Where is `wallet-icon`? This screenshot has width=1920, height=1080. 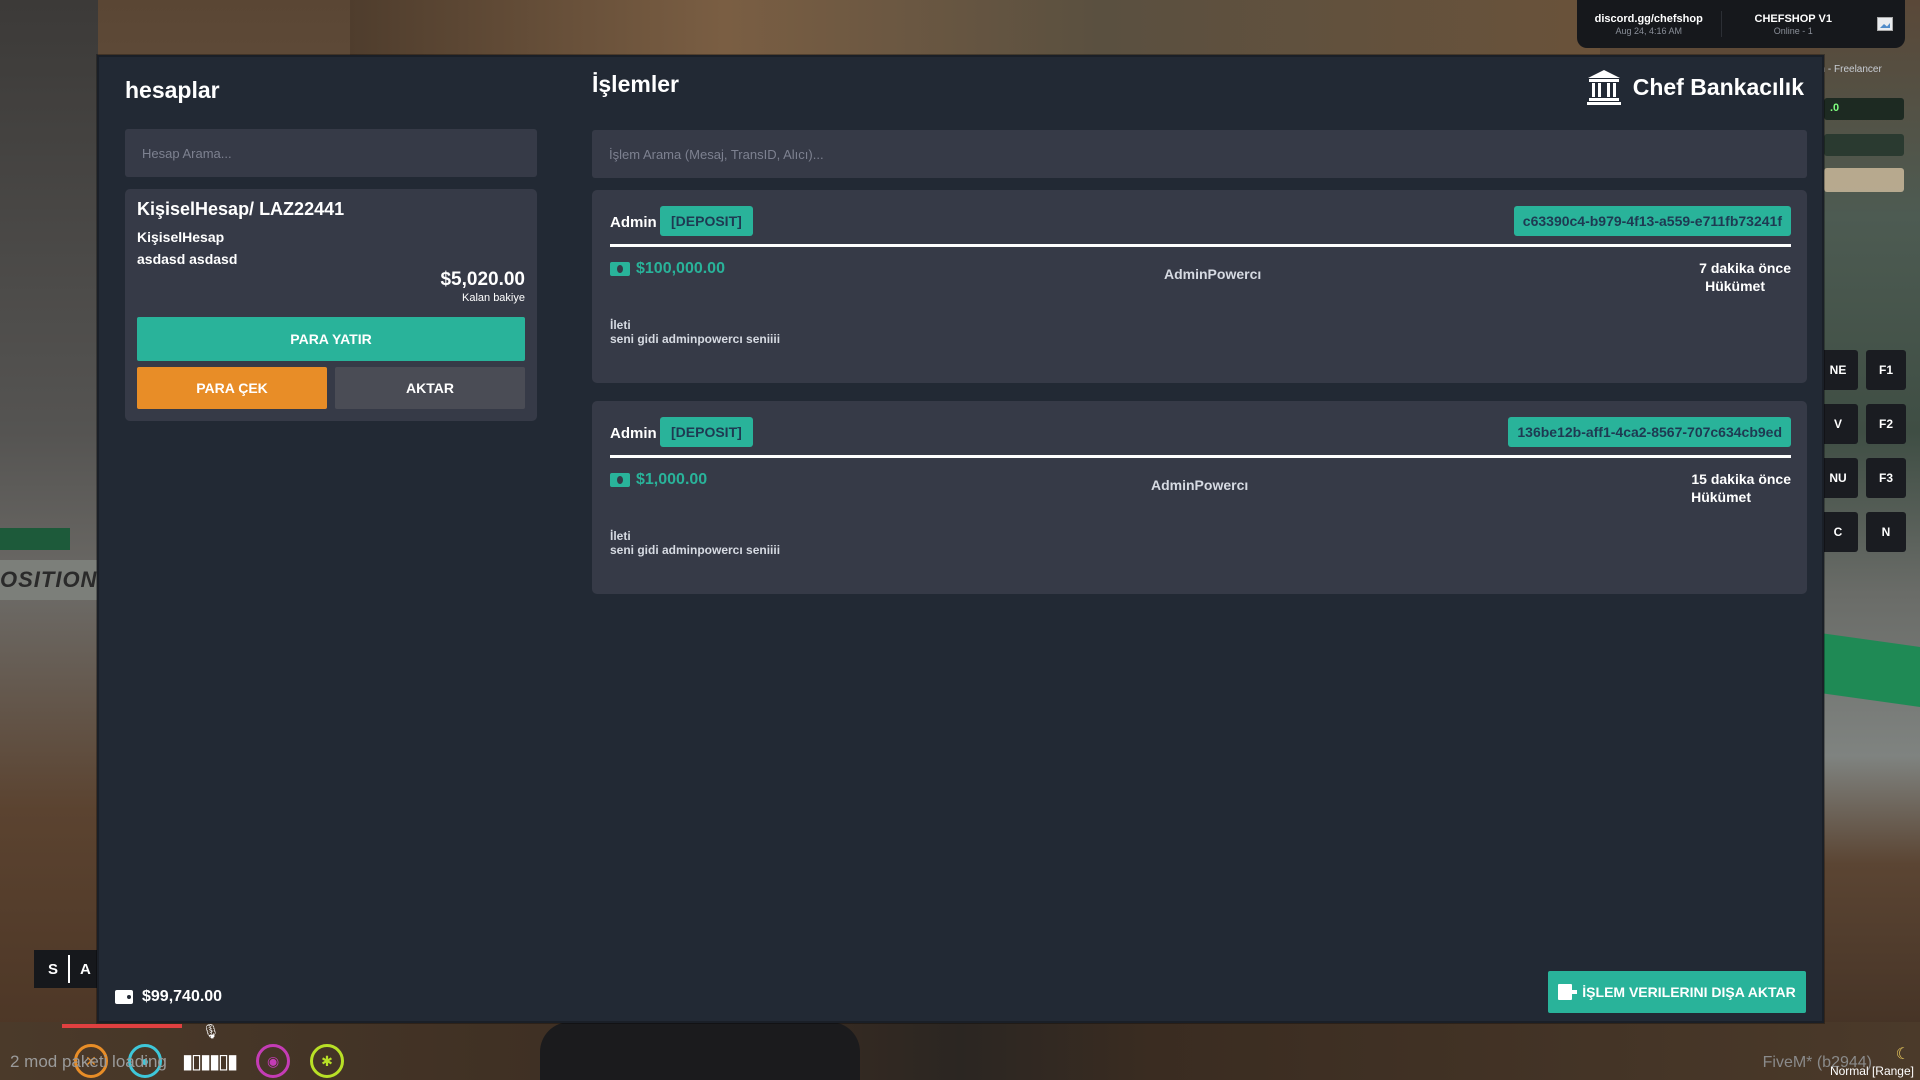
wallet-icon is located at coordinates (124, 997).